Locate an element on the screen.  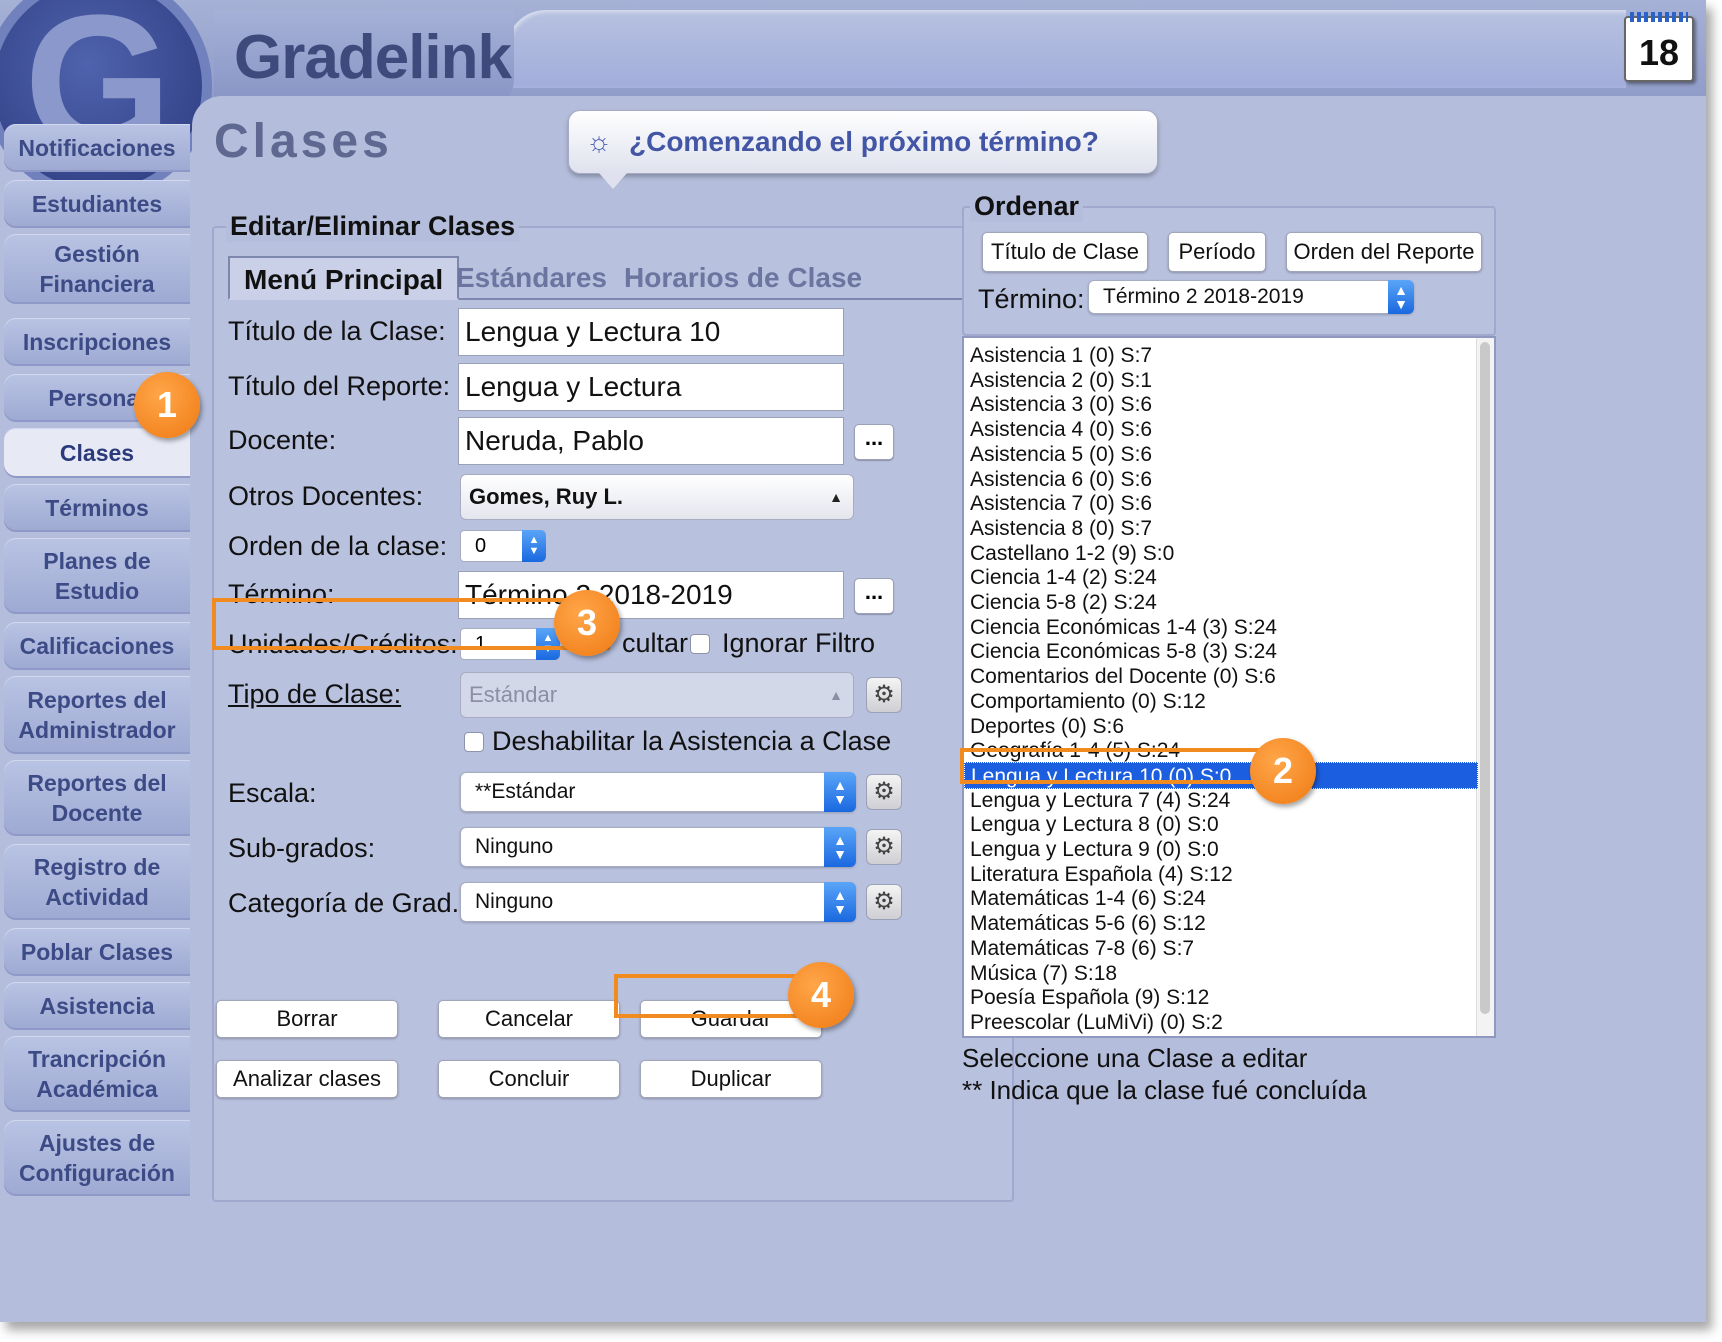
teacher-input: Neruda, Pablo is located at coordinates (651, 441).